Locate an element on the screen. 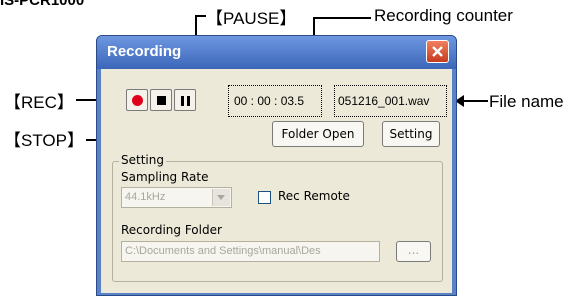  document-heading: IS-PCR1000 is located at coordinates (42, 4).